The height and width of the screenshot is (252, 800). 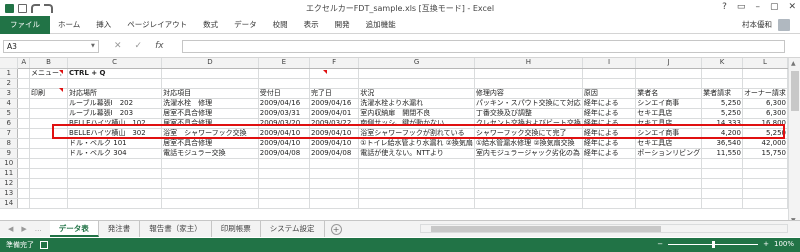 What do you see at coordinates (334, 153) in the screenshot?
I see `cell: 2009/04/08` at bounding box center [334, 153].